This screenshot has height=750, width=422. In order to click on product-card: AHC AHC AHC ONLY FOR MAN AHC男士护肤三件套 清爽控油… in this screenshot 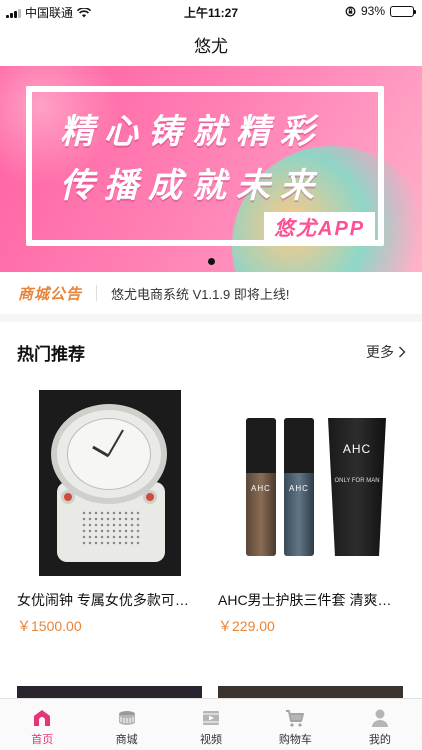, I will do `click(310, 509)`.